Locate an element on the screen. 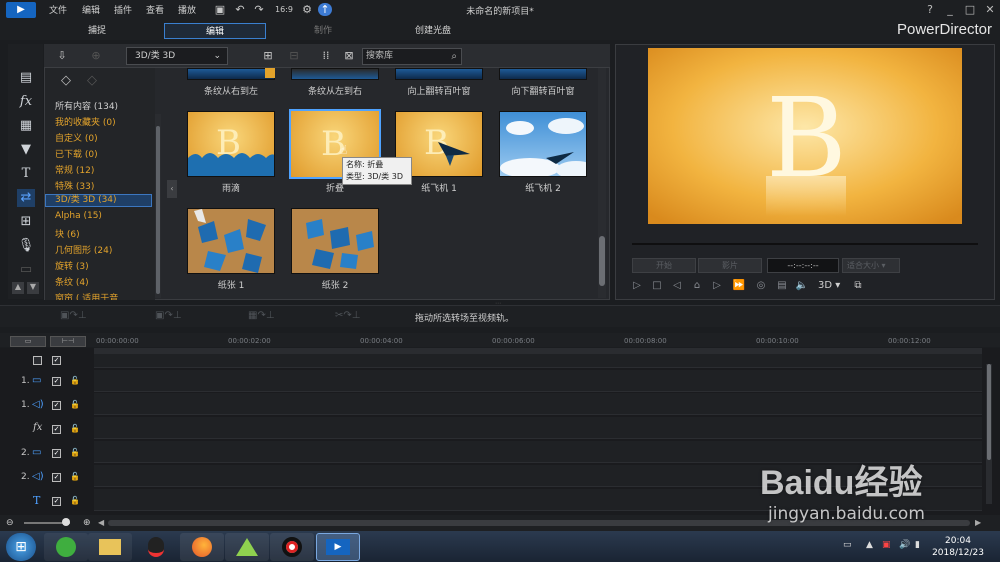 The image size is (1000, 562). taskbar-app-powerdirector: ▶ is located at coordinates (338, 547).